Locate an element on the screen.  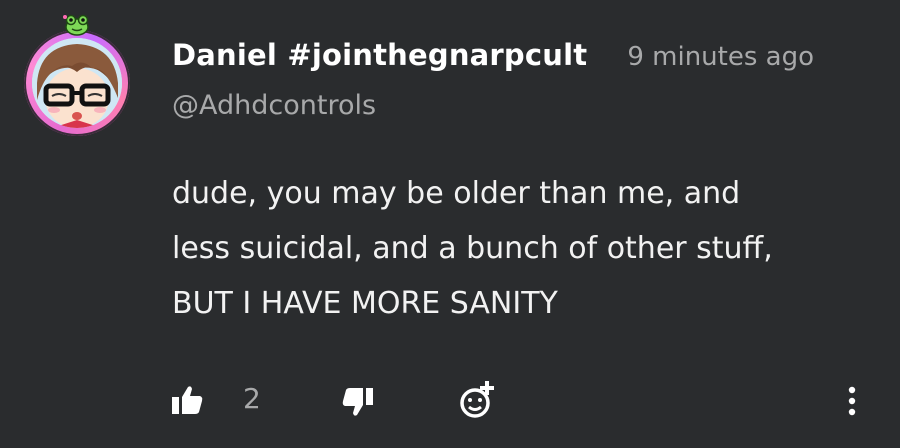
timestamp: 9 minutes ago is located at coordinates (721, 57).